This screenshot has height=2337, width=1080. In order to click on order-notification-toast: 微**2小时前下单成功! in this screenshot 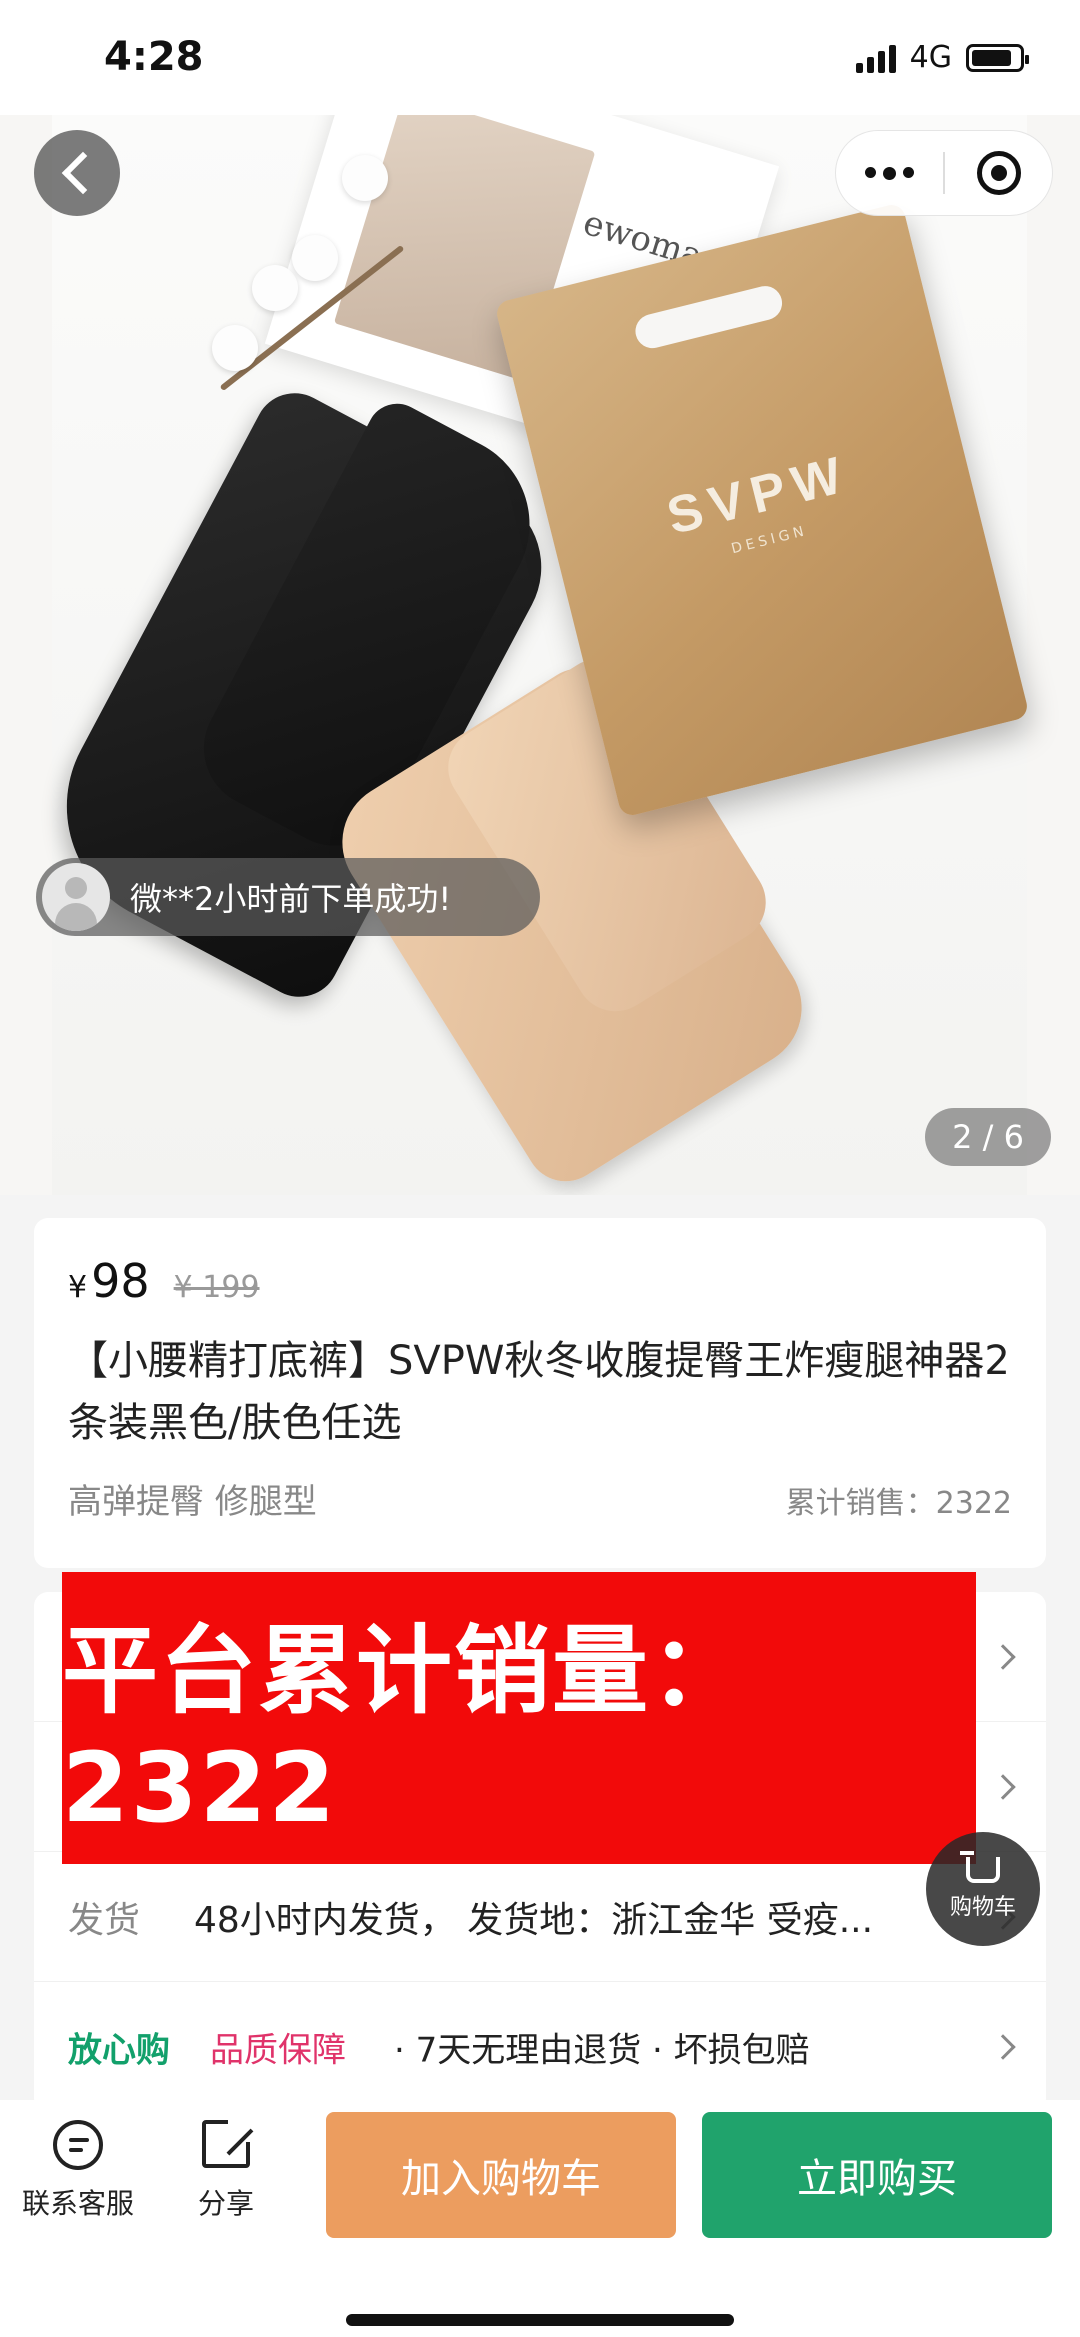, I will do `click(288, 897)`.